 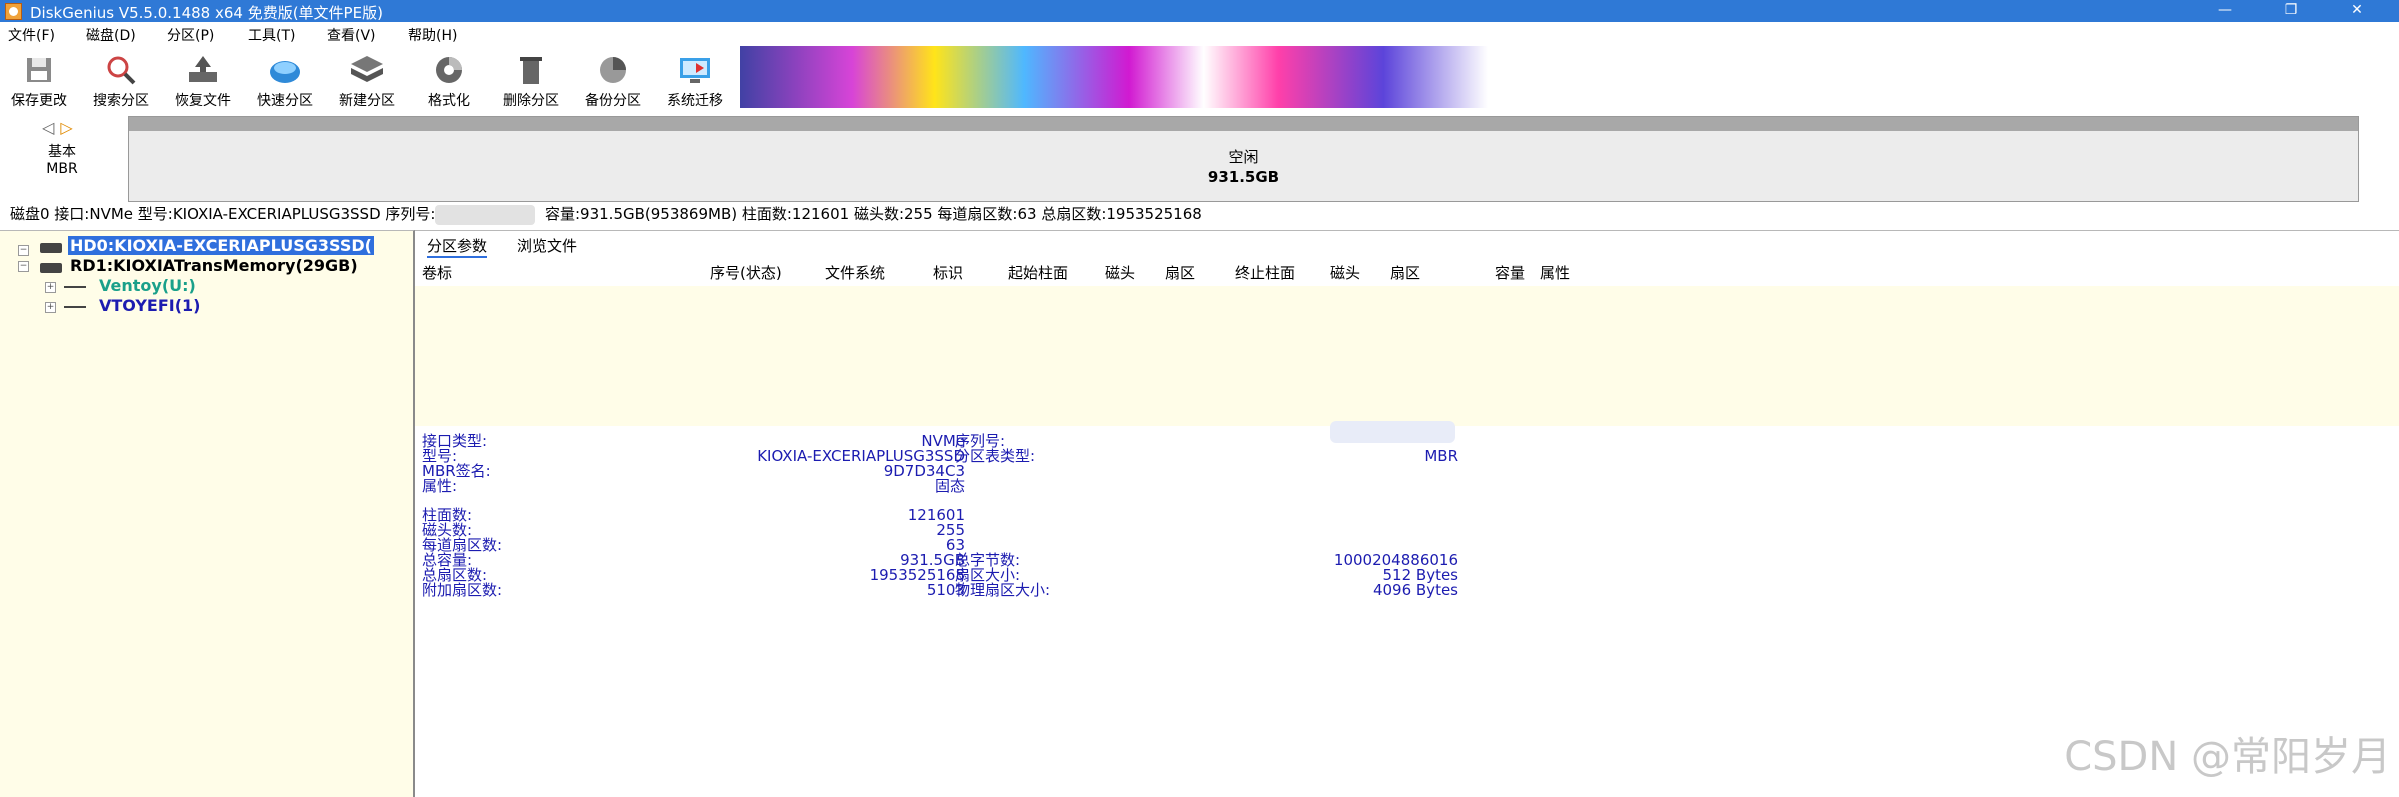 What do you see at coordinates (1441, 456) in the screenshot?
I see `partition-table-type-value: MBR` at bounding box center [1441, 456].